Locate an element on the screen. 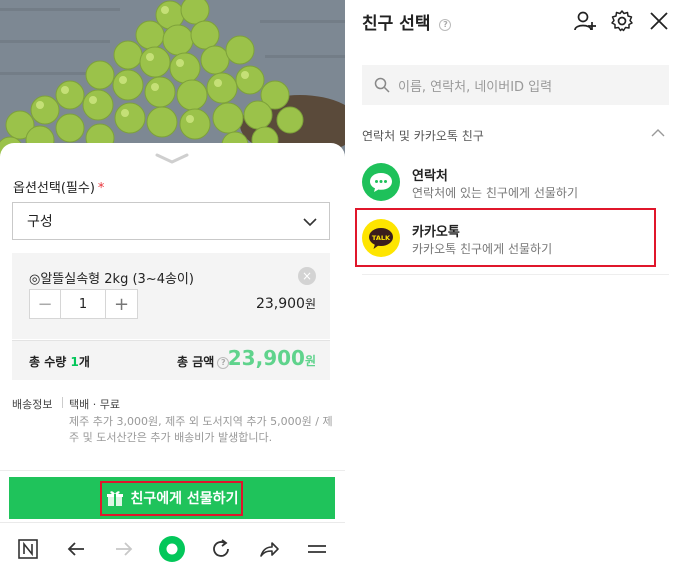 Image resolution: width=675 pixels, height=574 pixels. page-title: 친구 선택 ? is located at coordinates (407, 21).